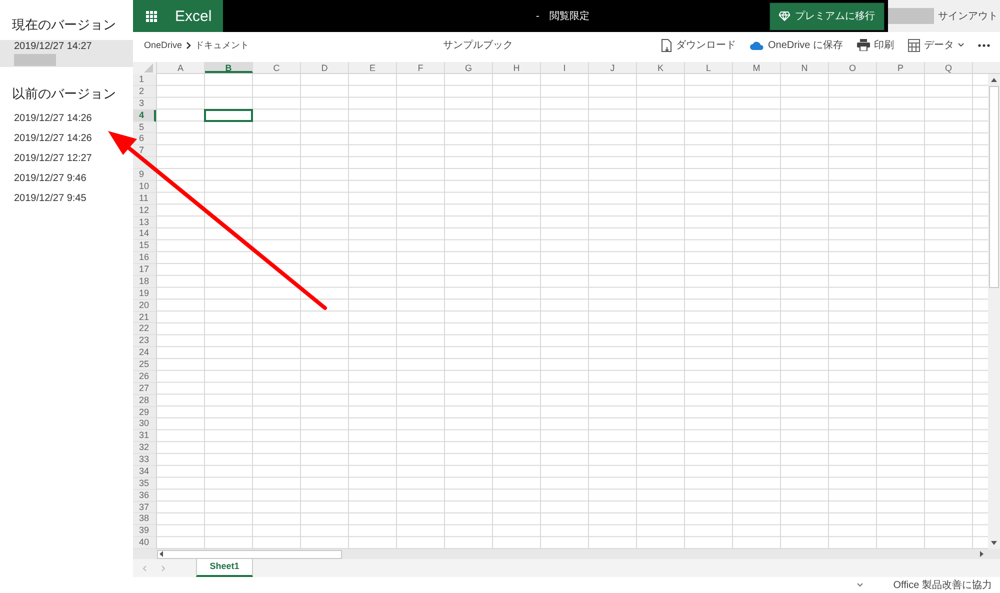 This screenshot has width=1000, height=593. What do you see at coordinates (144, 306) in the screenshot?
I see `row-header: 20` at bounding box center [144, 306].